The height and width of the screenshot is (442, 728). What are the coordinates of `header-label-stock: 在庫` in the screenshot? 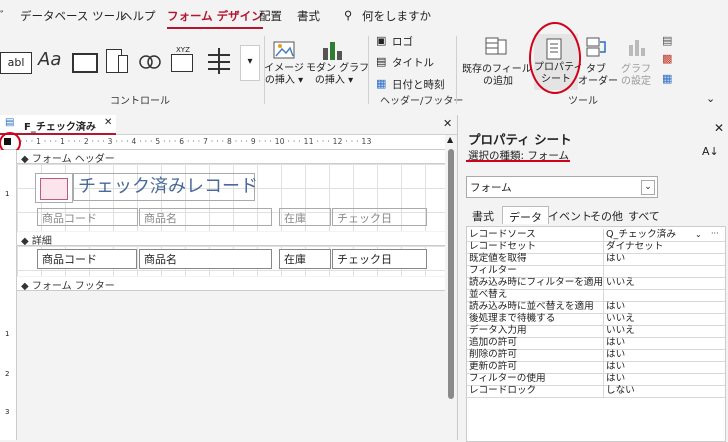 It's located at (305, 217).